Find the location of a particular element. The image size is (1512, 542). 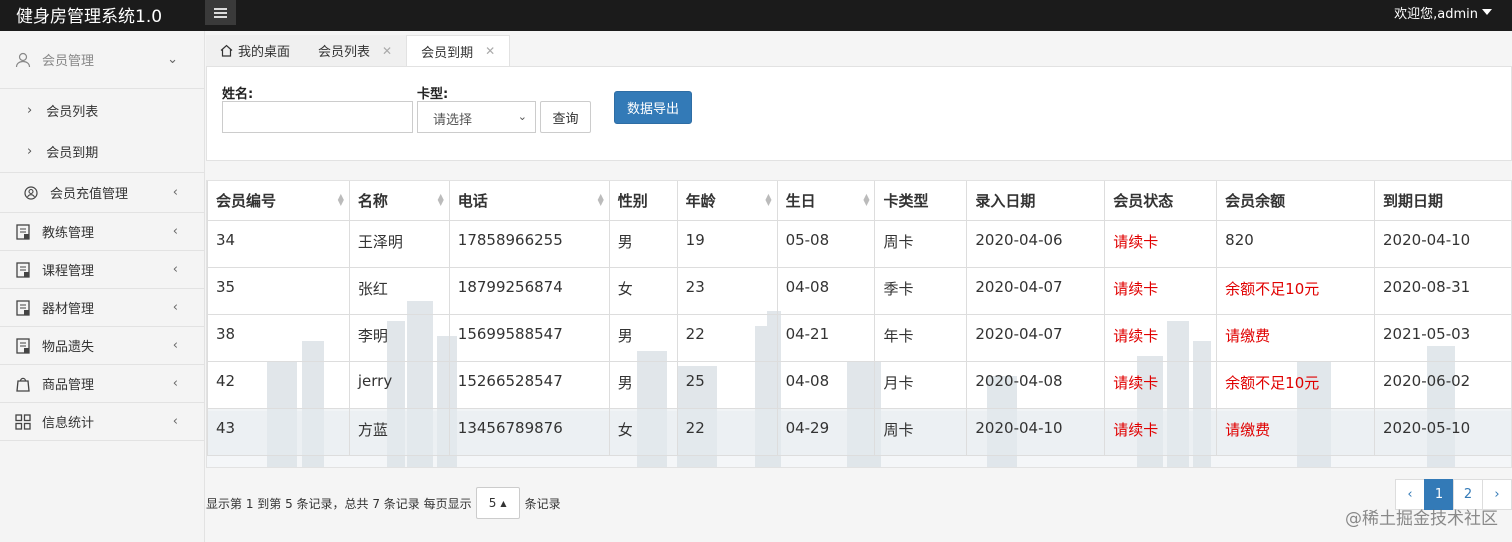

home-icon is located at coordinates (226, 50).